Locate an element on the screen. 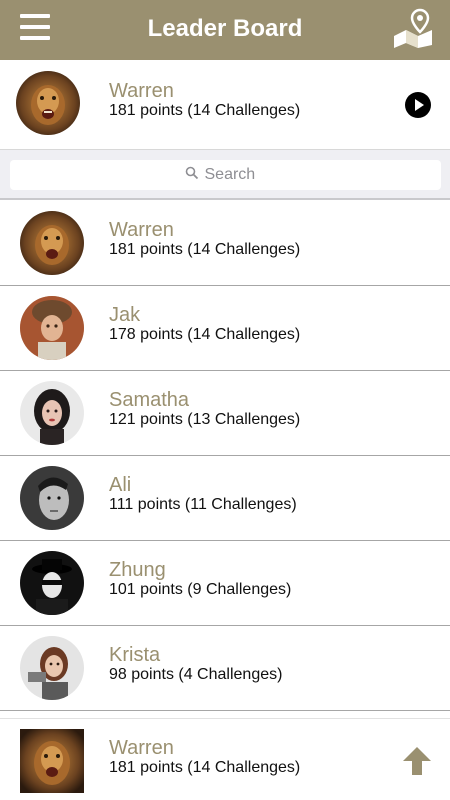 The height and width of the screenshot is (800, 450). list-item: Zhung 101 points (9 Challenges) is located at coordinates (225, 583).